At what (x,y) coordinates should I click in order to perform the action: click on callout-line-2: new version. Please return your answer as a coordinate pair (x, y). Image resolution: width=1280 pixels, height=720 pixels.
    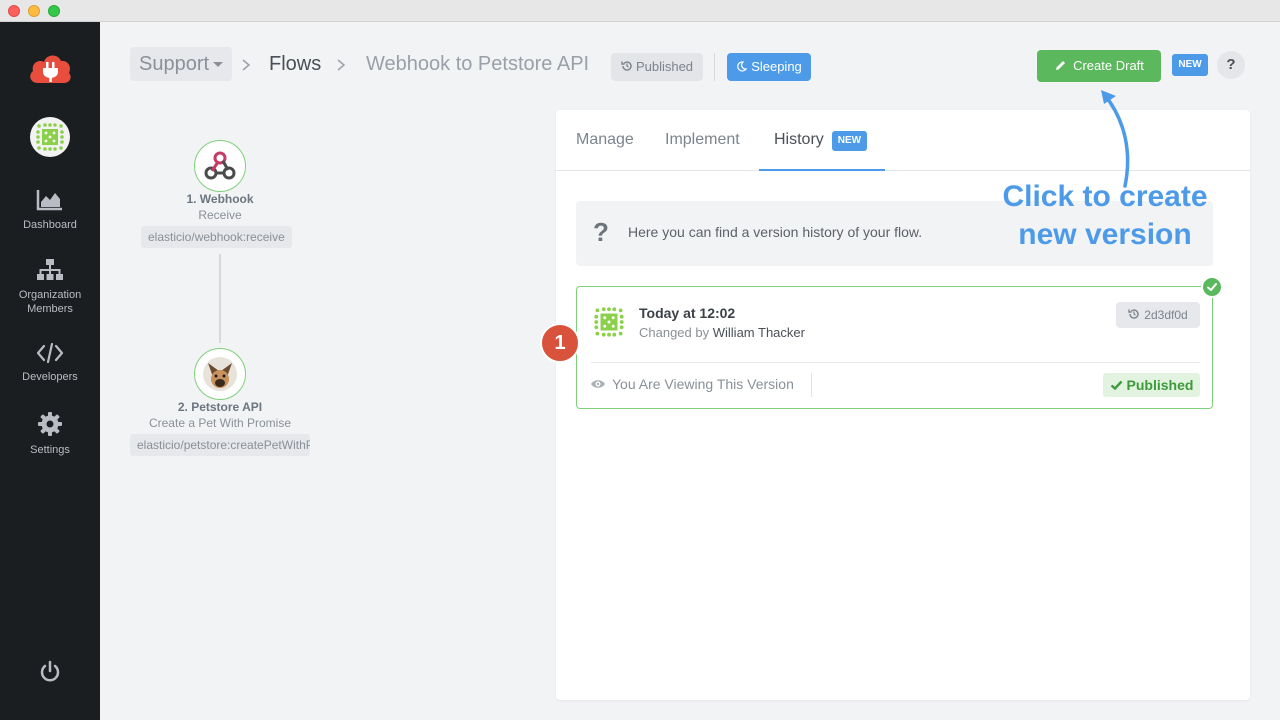
    Looking at the image, I should click on (1105, 234).